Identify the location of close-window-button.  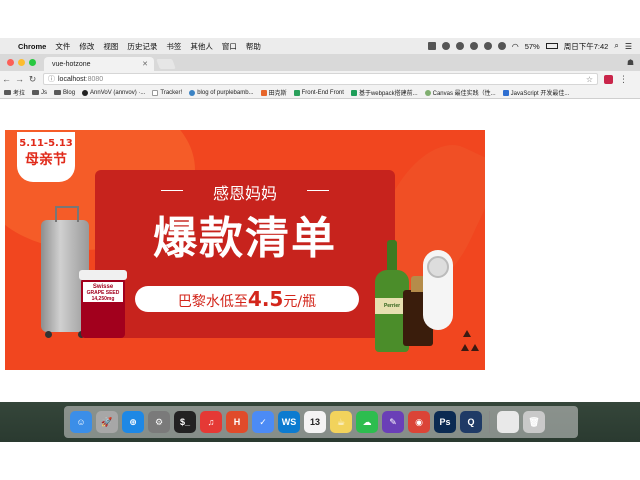
(10, 62).